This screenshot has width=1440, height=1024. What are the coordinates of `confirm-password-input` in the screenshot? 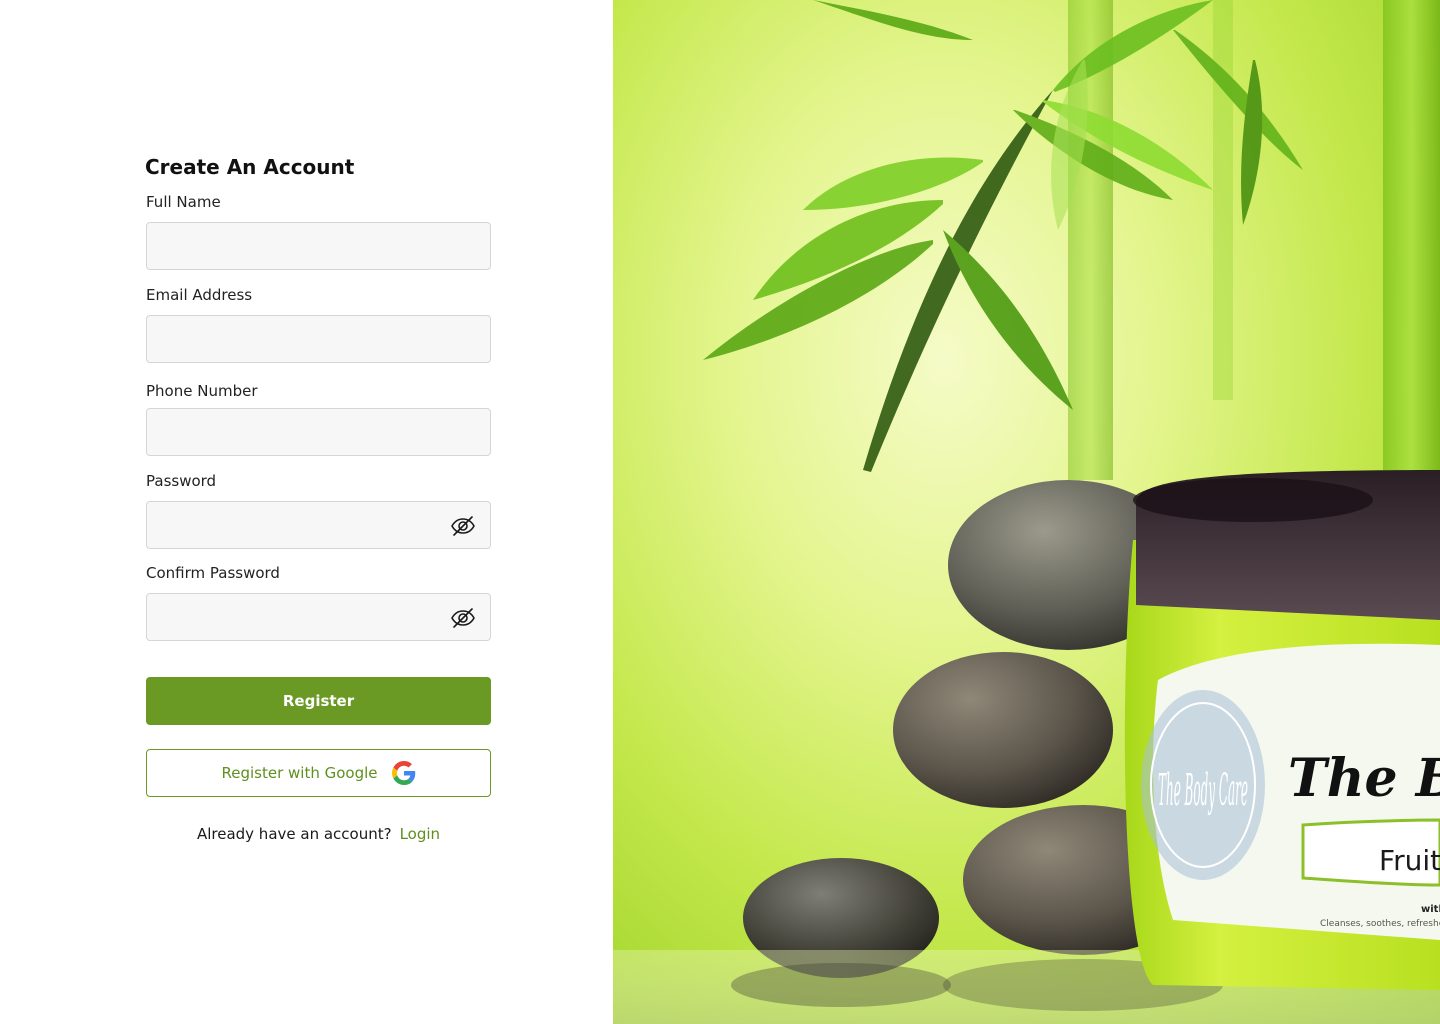 It's located at (318, 617).